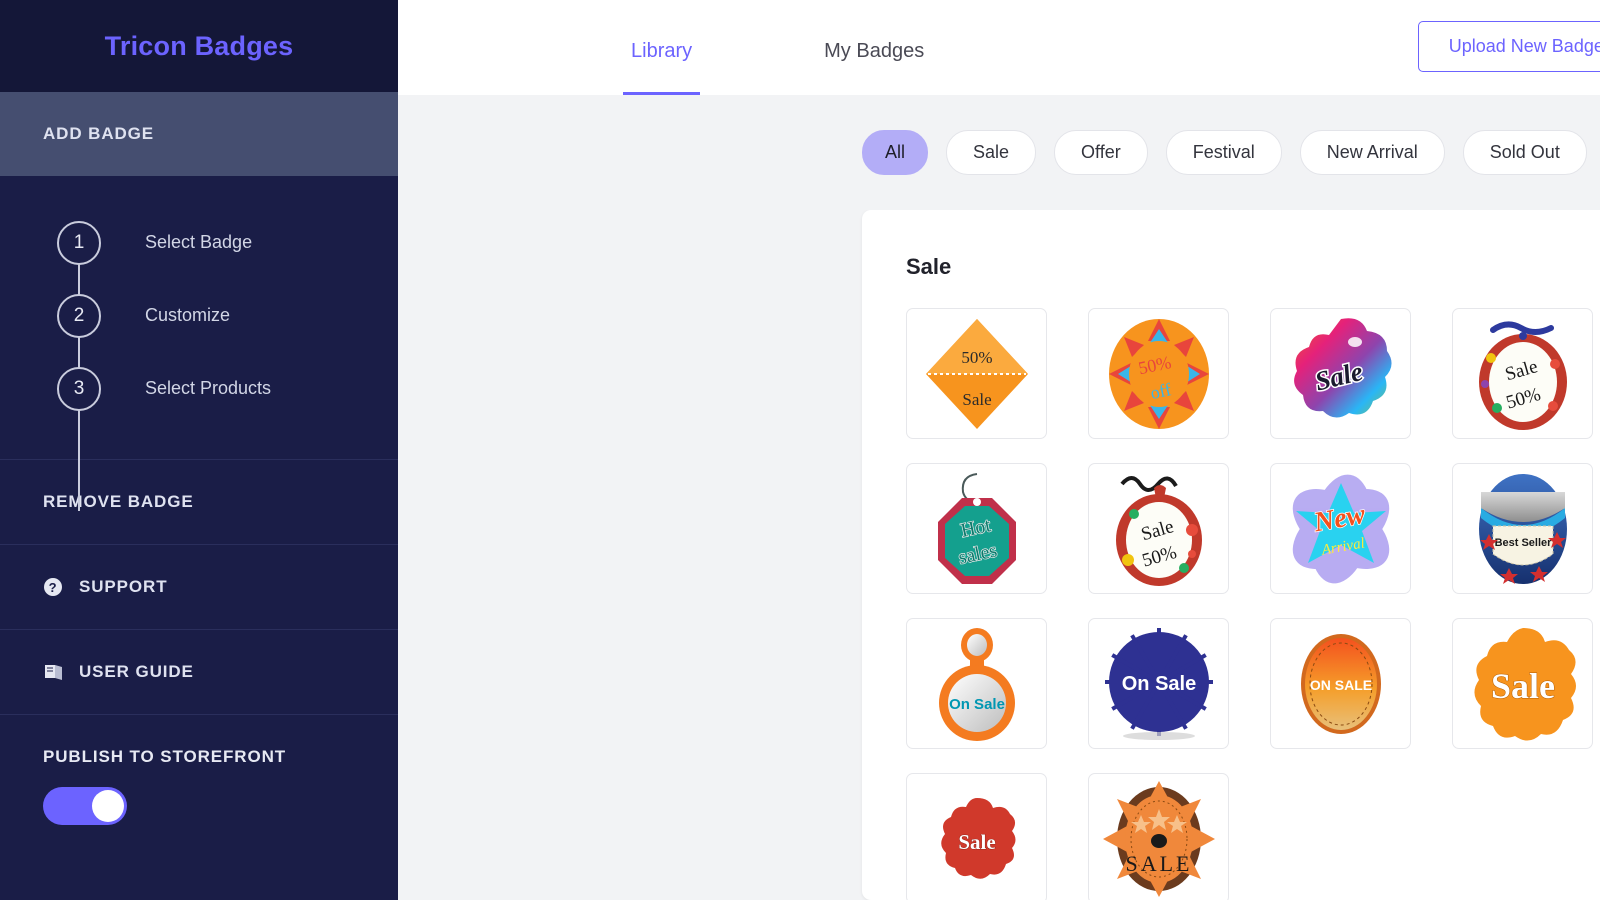  I want to click on badge-card-diamond-50-sale: 50% Sale, so click(976, 373).